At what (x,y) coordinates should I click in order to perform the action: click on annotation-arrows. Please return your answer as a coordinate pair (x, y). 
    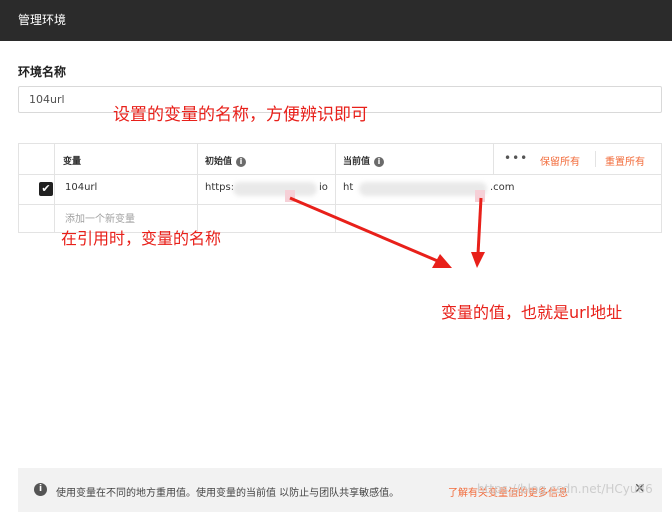
    Looking at the image, I should click on (387, 232).